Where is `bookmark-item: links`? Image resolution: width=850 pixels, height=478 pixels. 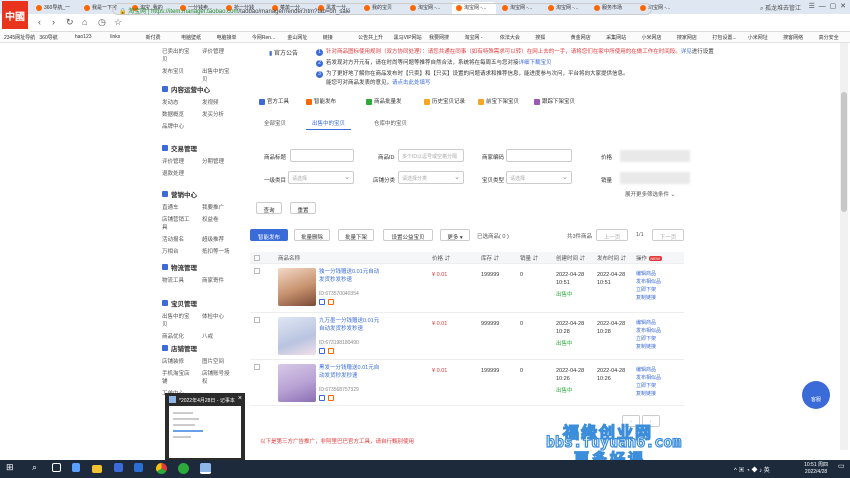
bookmark-item: links is located at coordinates (115, 37).